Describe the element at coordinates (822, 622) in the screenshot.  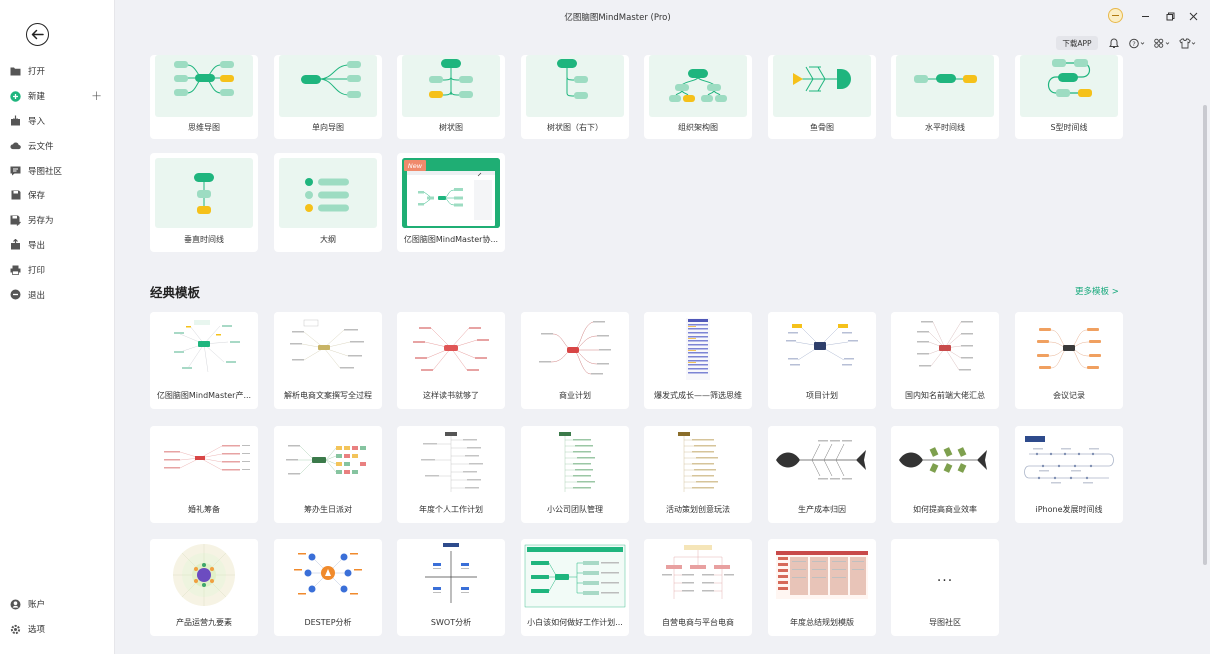
I see `template-label: 年度总结规划模版` at that location.